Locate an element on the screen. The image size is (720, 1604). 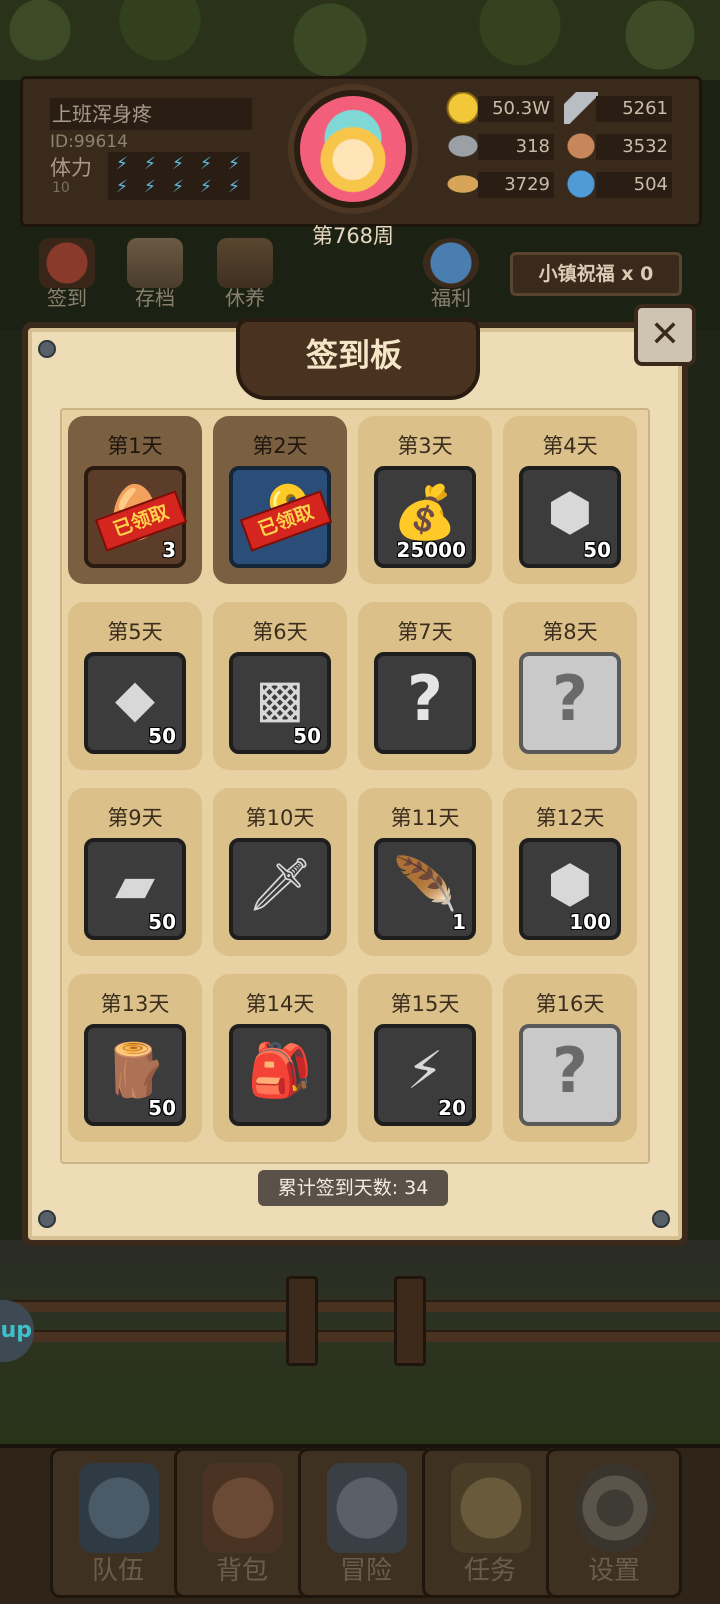
close-icon: ✕ is located at coordinates (665, 334).